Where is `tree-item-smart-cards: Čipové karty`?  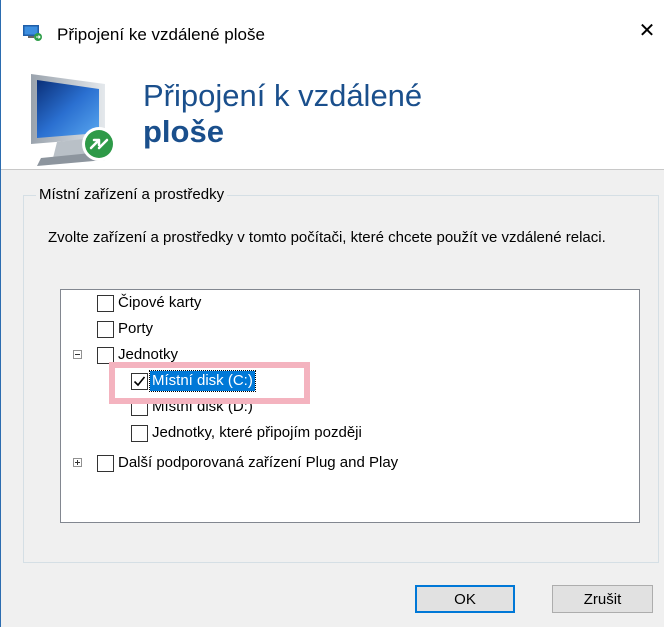 tree-item-smart-cards: Čipové karty is located at coordinates (150, 303).